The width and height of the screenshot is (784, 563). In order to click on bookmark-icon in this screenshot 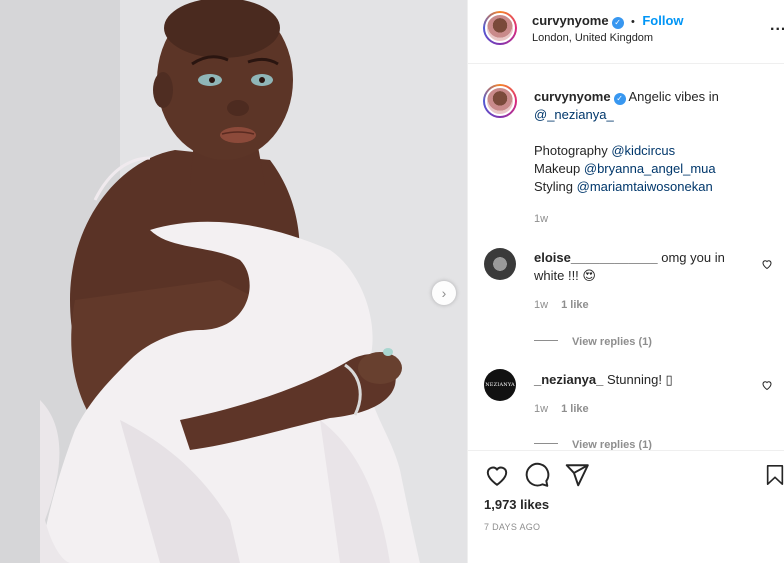, I will do `click(774, 475)`.